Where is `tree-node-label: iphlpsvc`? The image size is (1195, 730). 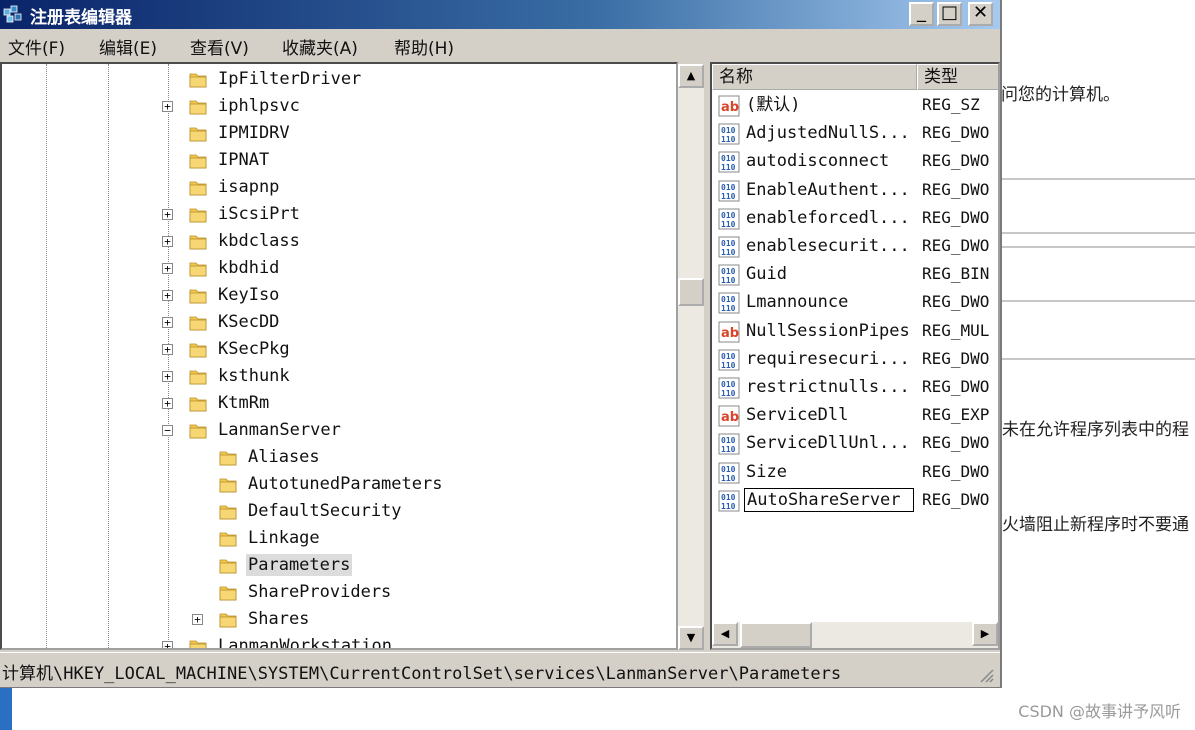 tree-node-label: iphlpsvc is located at coordinates (259, 106).